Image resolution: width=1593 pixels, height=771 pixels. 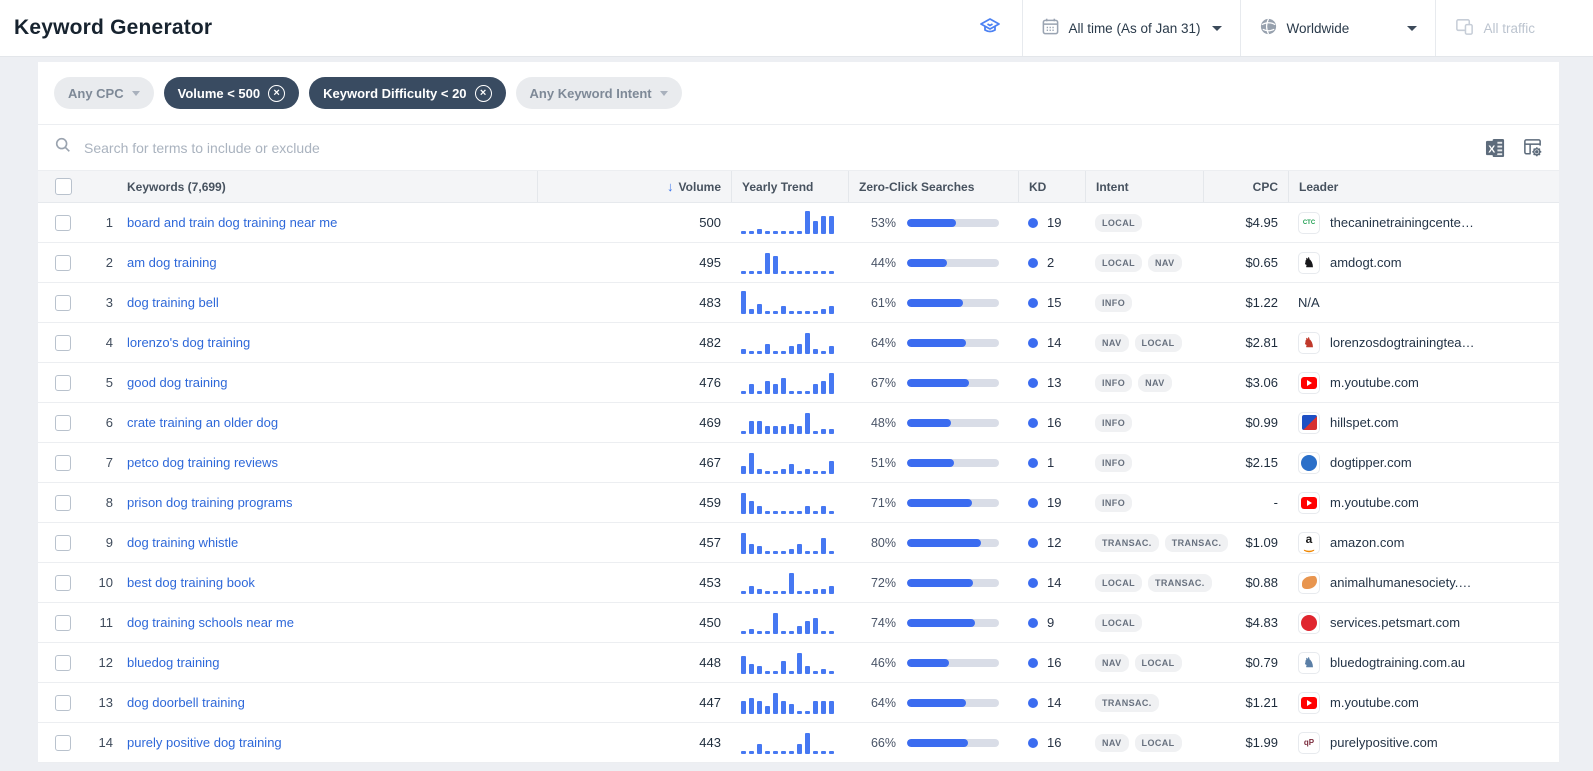 I want to click on checkbox-cell, so click(x=64, y=622).